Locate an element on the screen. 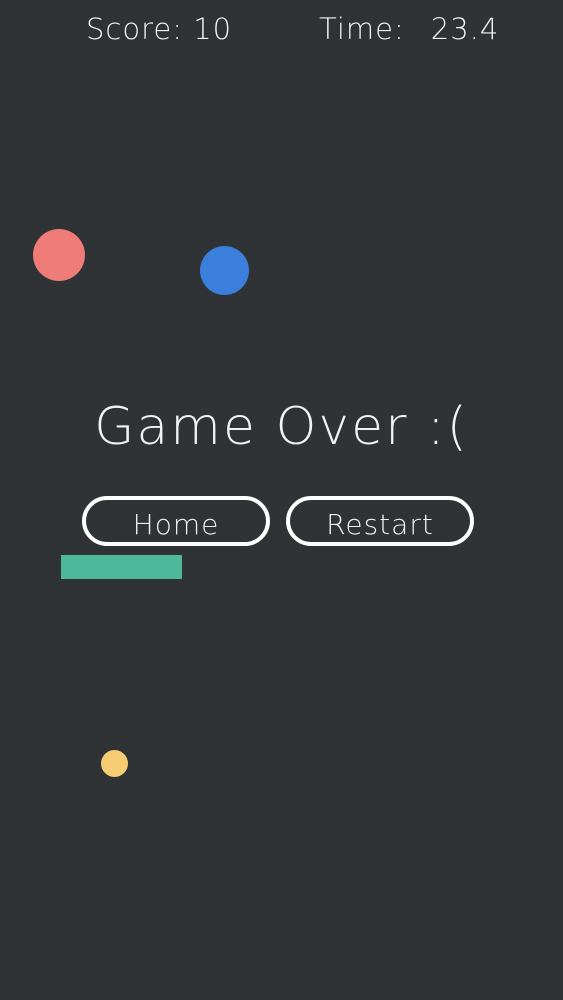 This screenshot has height=1000, width=563. game-over-title: Game Over :( is located at coordinates (281, 427).